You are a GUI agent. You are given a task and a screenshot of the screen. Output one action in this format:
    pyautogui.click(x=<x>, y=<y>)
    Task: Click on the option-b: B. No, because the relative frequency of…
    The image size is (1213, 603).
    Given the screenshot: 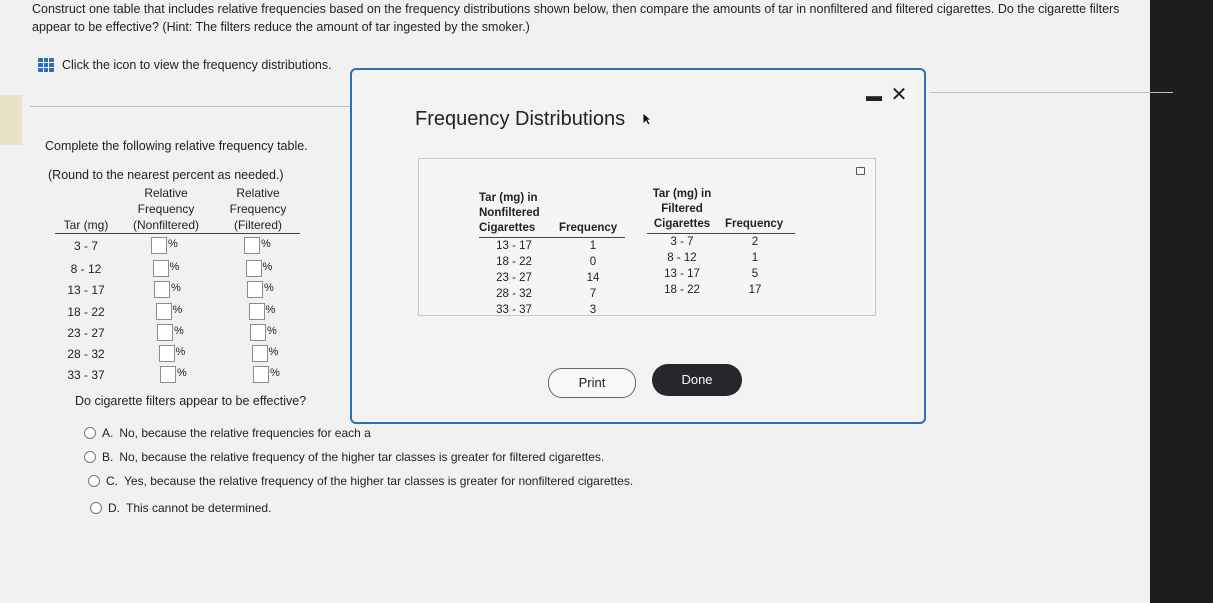 What is the action you would take?
    pyautogui.click(x=344, y=457)
    